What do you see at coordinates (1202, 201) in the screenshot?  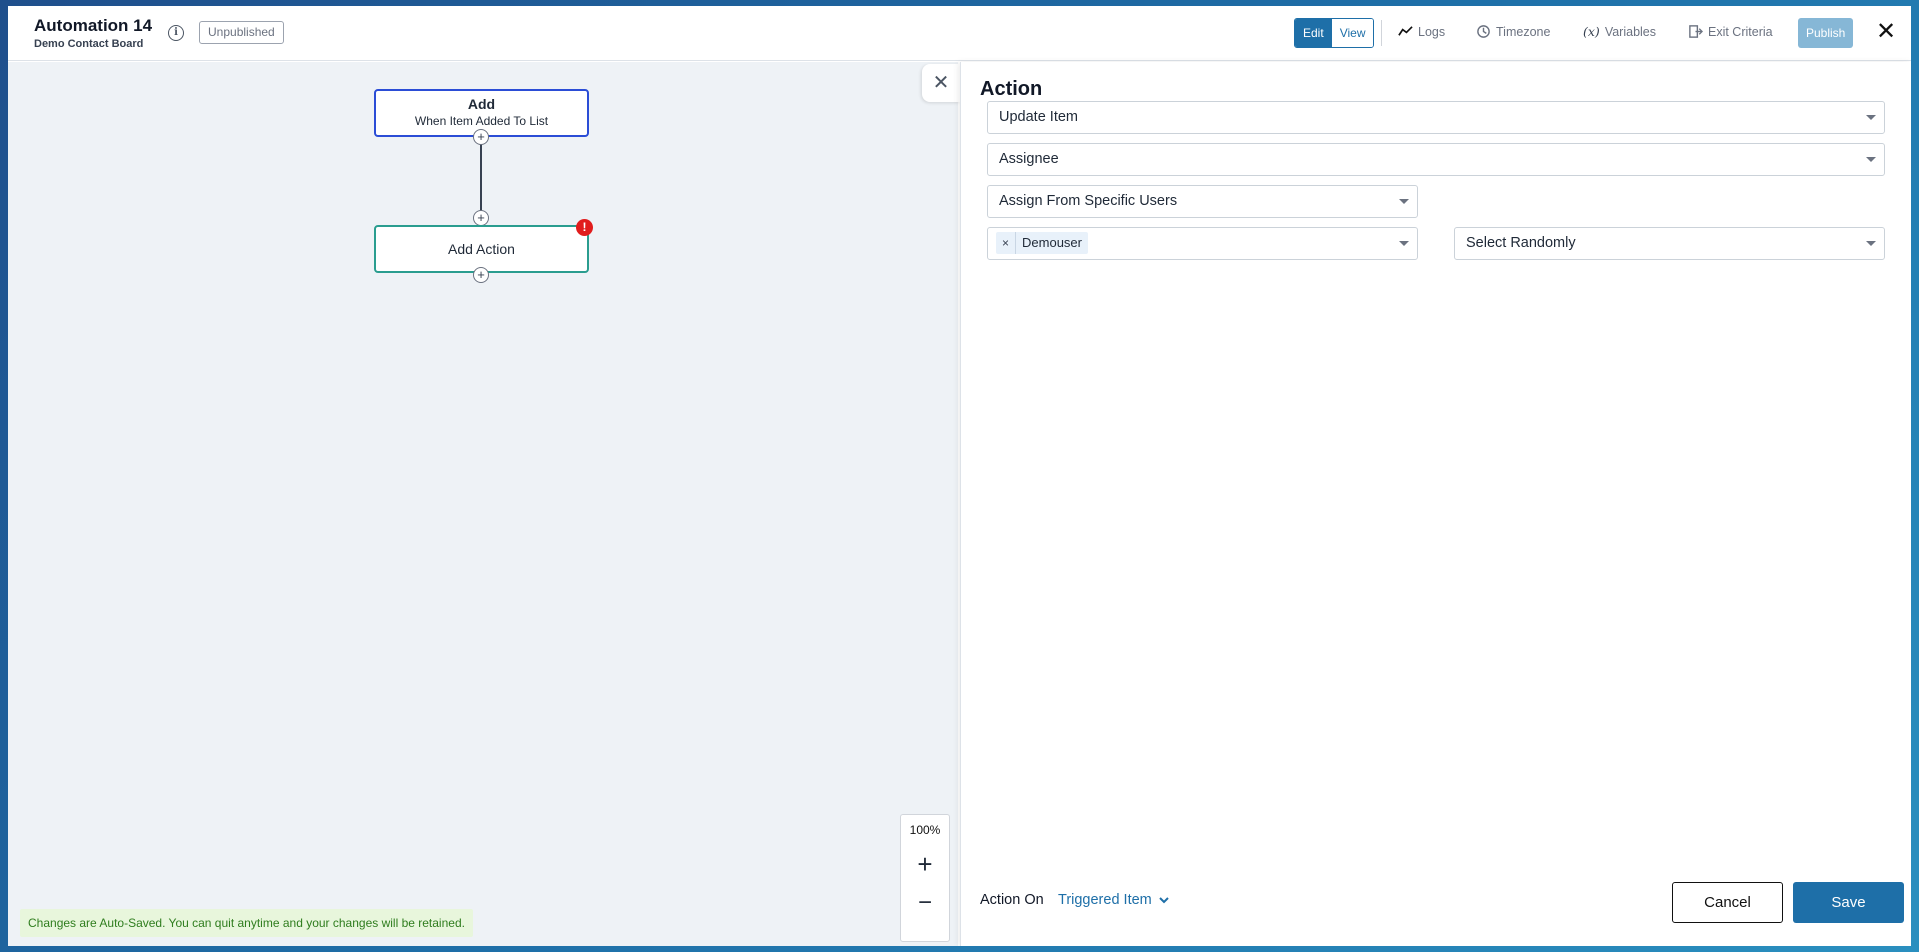 I see `assign-mode-select: Assign From Specific Users` at bounding box center [1202, 201].